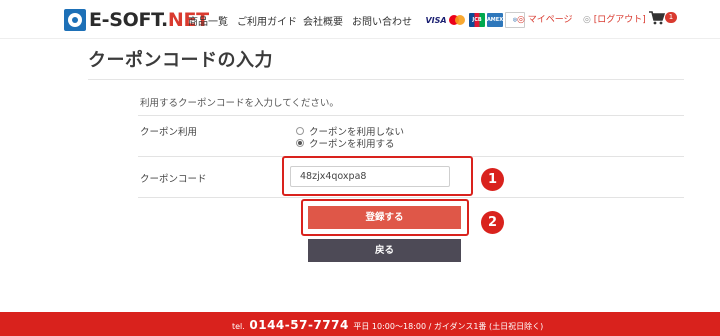  Describe the element at coordinates (492, 222) in the screenshot. I see `step-marker-2: 2` at that location.